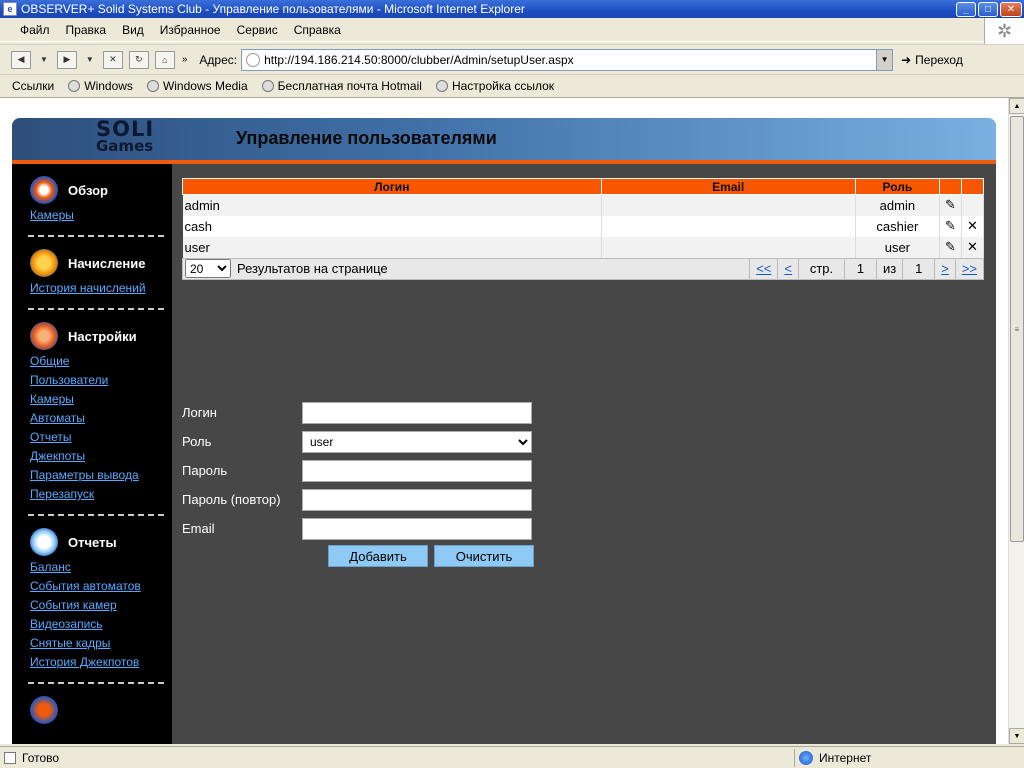 The image size is (1024, 768). I want to click on cell-role: user, so click(897, 247).